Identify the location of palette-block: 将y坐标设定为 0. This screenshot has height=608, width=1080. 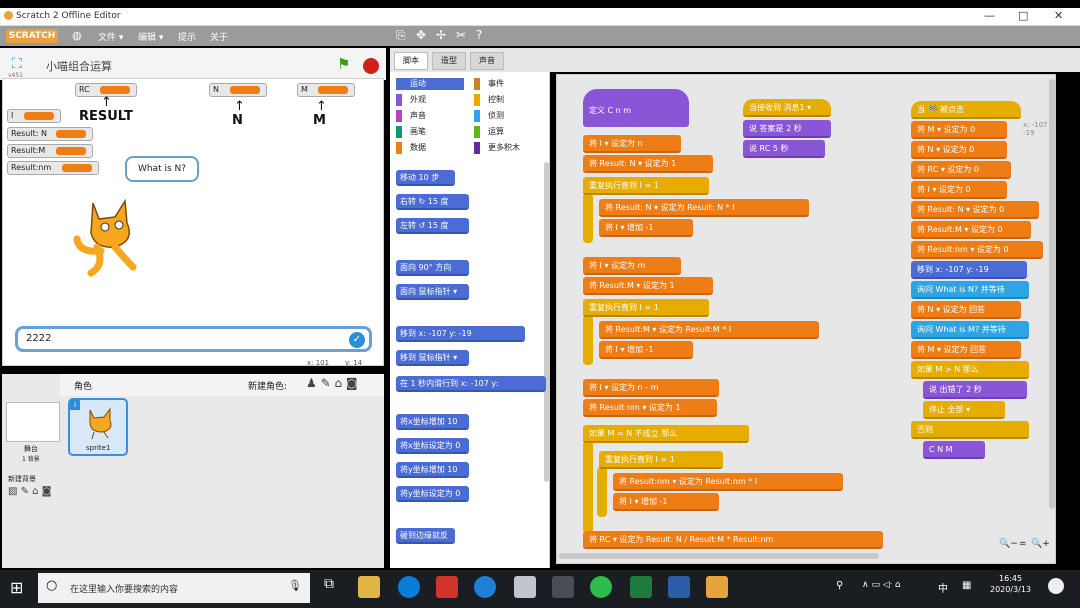
(432, 494).